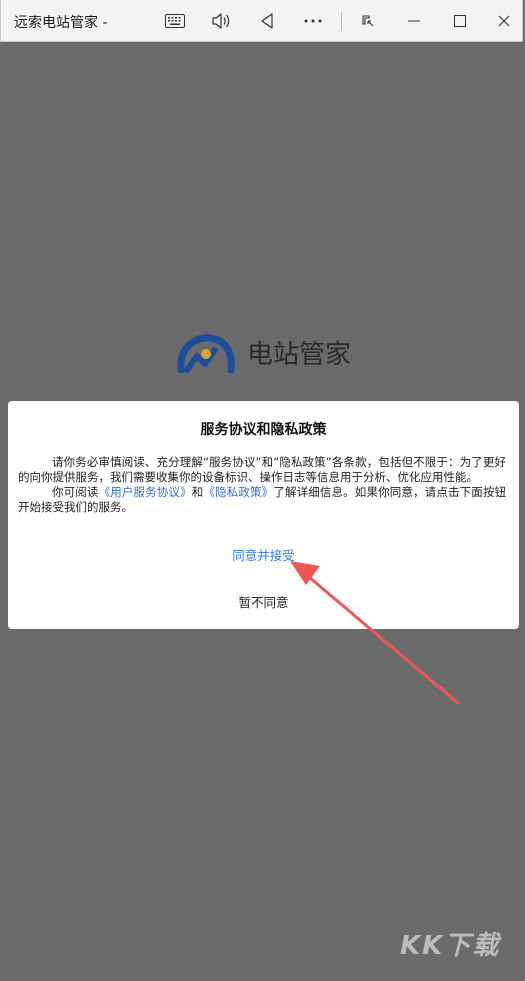 The image size is (525, 981). What do you see at coordinates (414, 21) in the screenshot?
I see `minimize-icon` at bounding box center [414, 21].